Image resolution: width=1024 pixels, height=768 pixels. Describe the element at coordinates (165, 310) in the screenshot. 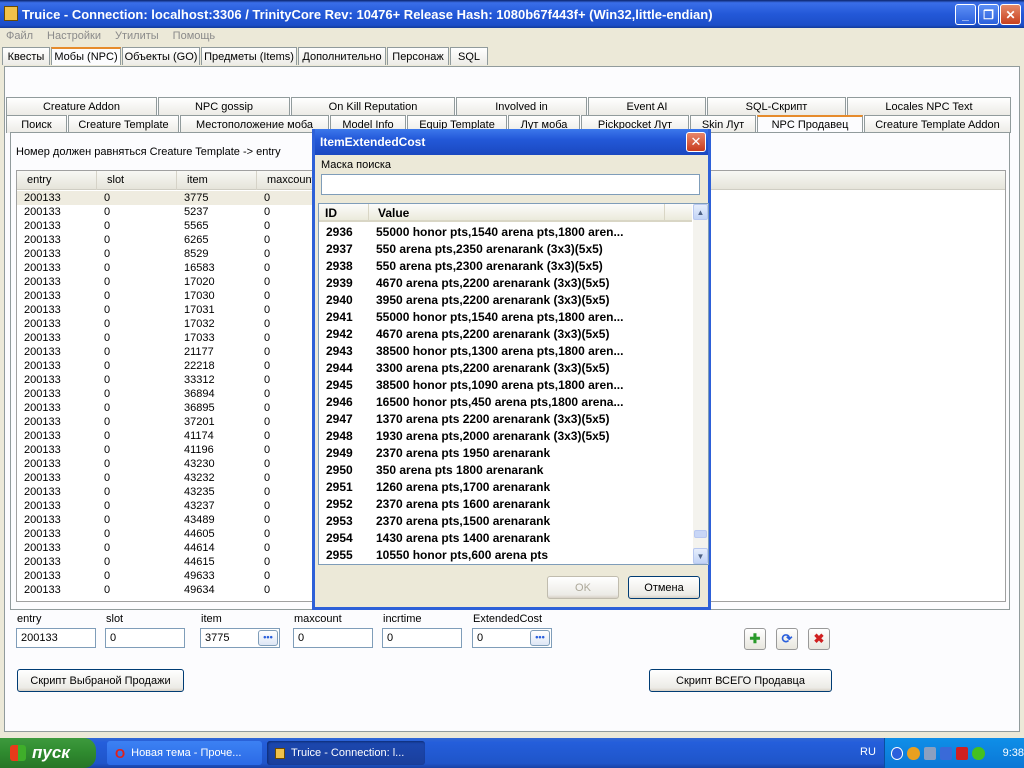

I see `table-row: 200133 0 17031 0` at that location.